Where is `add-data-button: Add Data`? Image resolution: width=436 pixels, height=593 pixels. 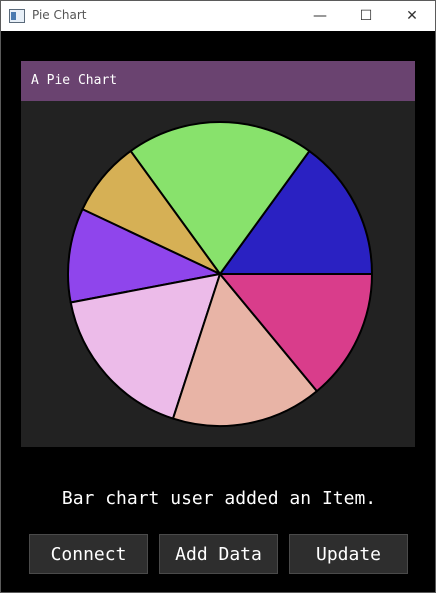 add-data-button: Add Data is located at coordinates (218, 554).